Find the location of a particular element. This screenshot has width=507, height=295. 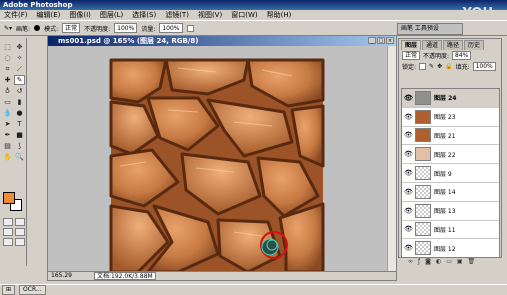

tab-paths: 路径 is located at coordinates (453, 45).